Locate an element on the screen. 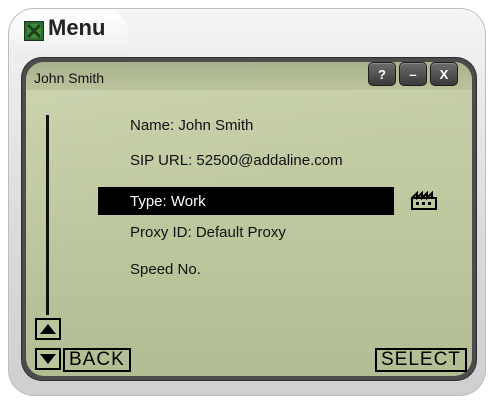 The image size is (495, 402). window-title: Menu is located at coordinates (77, 27).